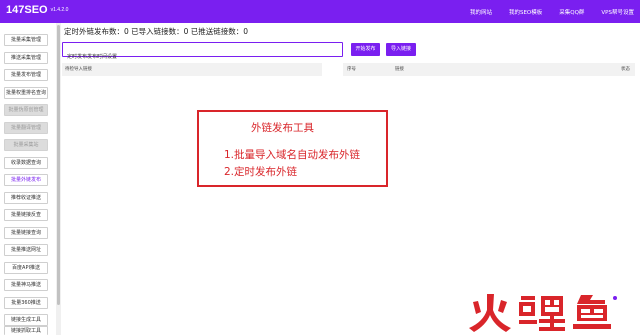 Image resolution: width=640 pixels, height=336 pixels. What do you see at coordinates (58, 165) in the screenshot?
I see `sidebar-scrollbar-thumb` at bounding box center [58, 165].